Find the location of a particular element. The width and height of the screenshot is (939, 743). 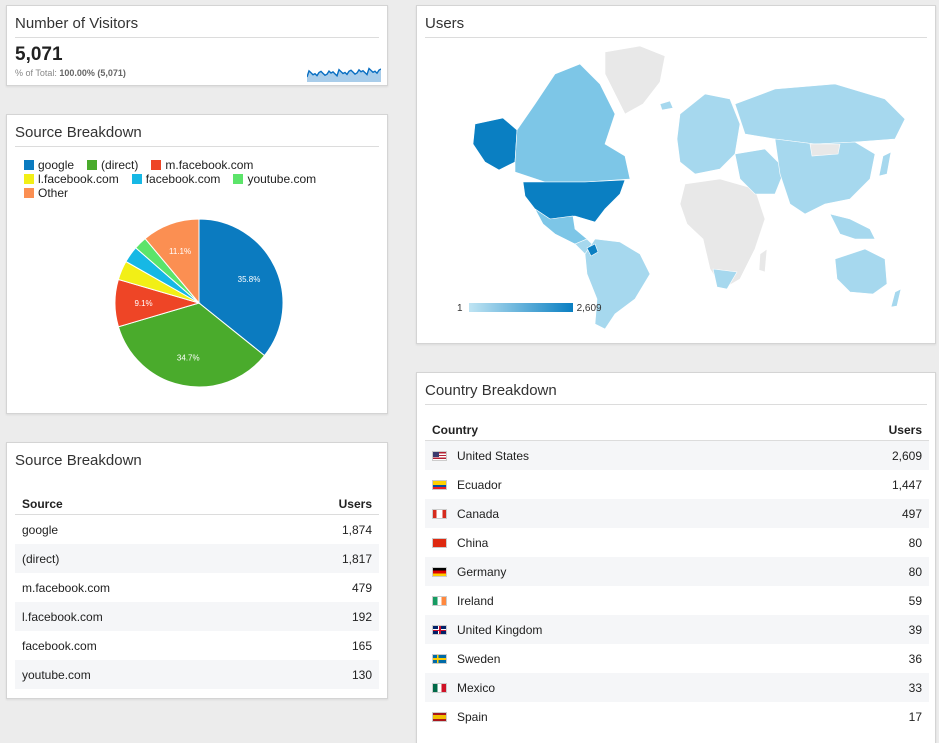

legend-row: Other is located at coordinates (199, 193).